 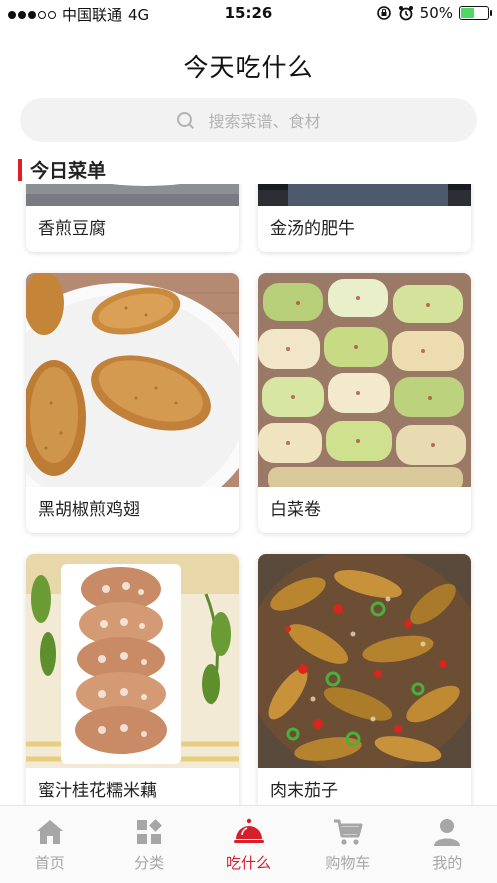 I want to click on tab-home: 首页, so click(x=49, y=844).